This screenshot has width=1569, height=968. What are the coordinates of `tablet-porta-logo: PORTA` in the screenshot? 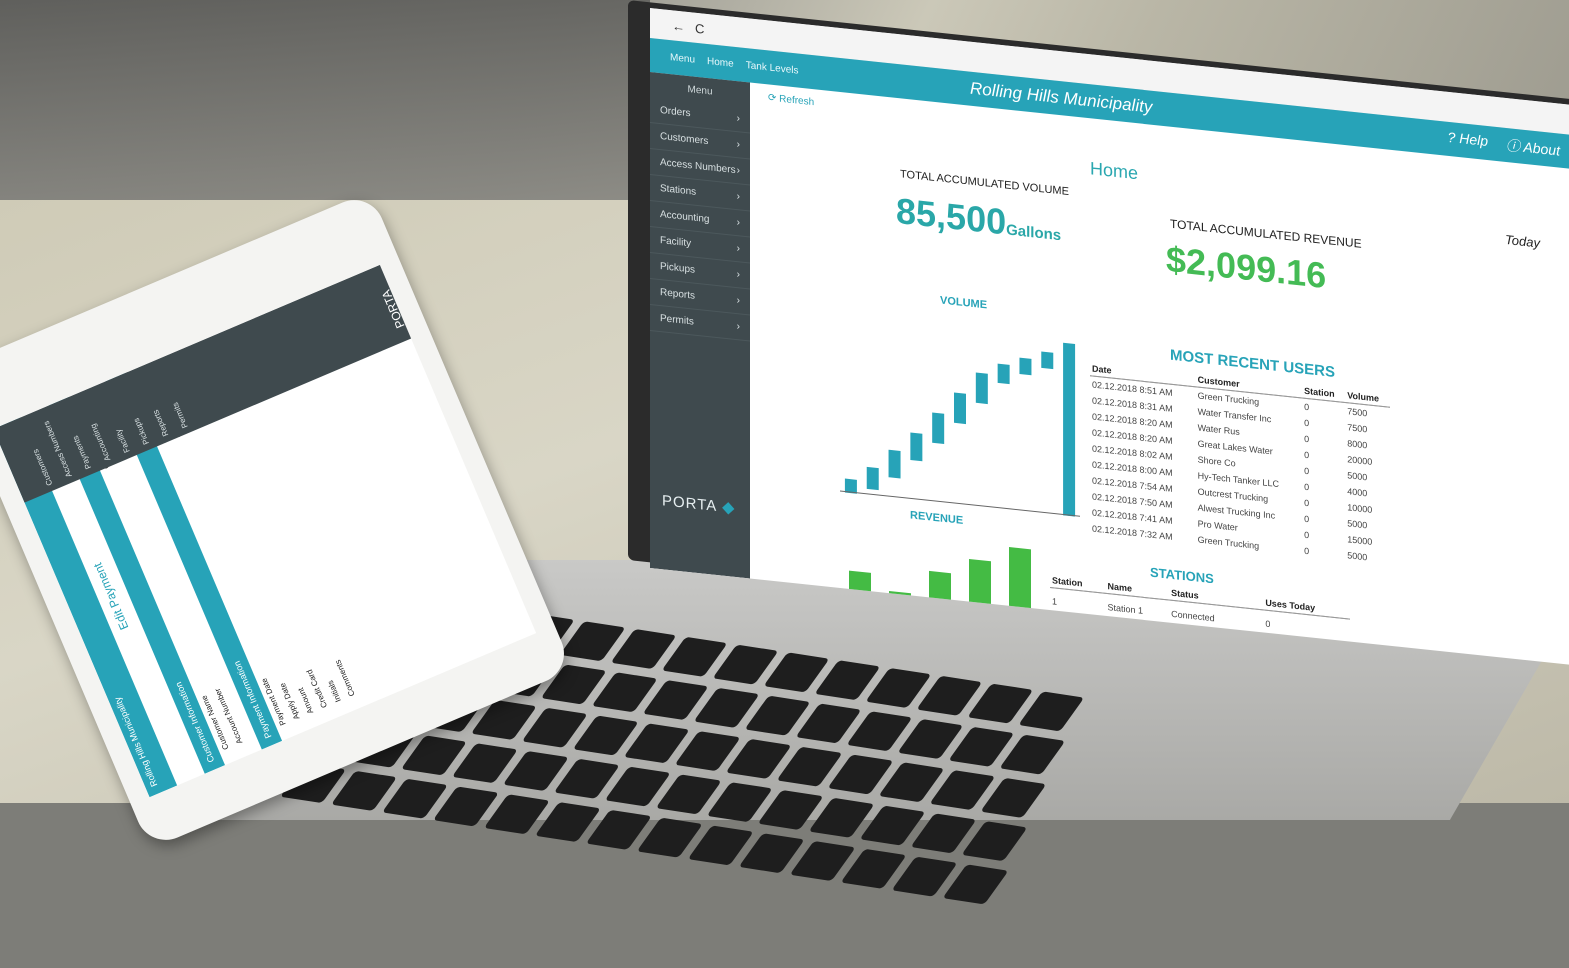 It's located at (393, 309).